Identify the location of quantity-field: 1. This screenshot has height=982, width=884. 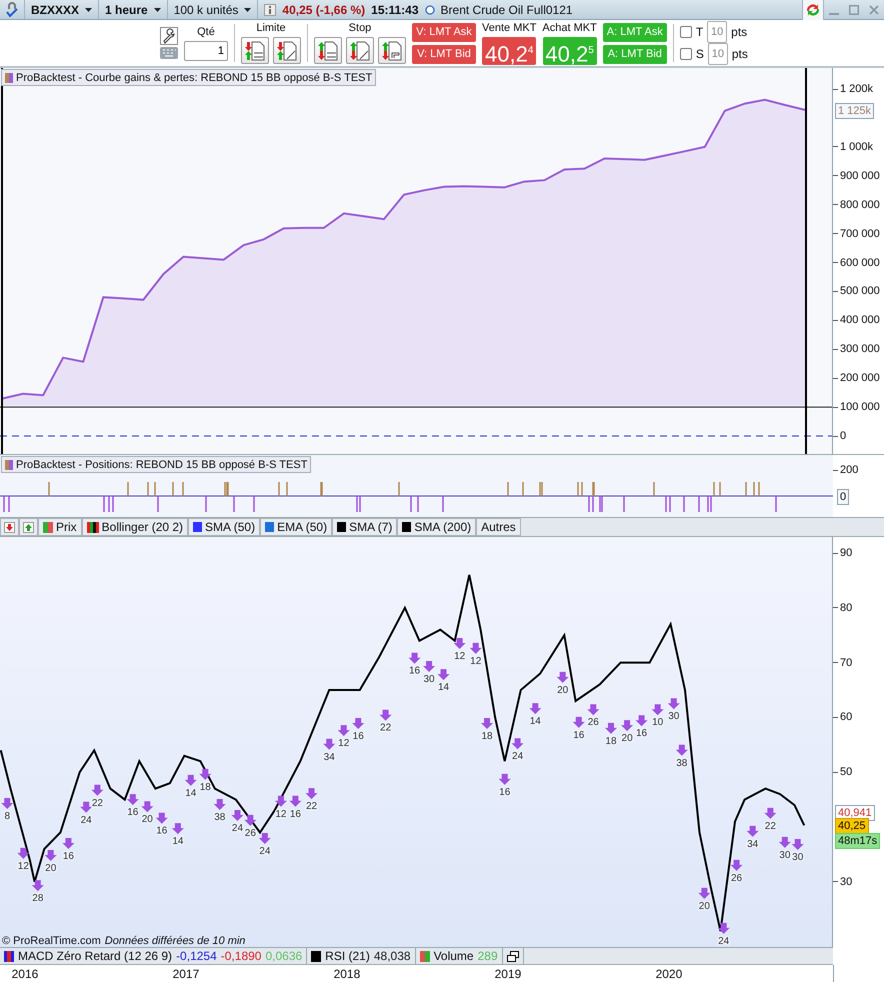
(206, 50).